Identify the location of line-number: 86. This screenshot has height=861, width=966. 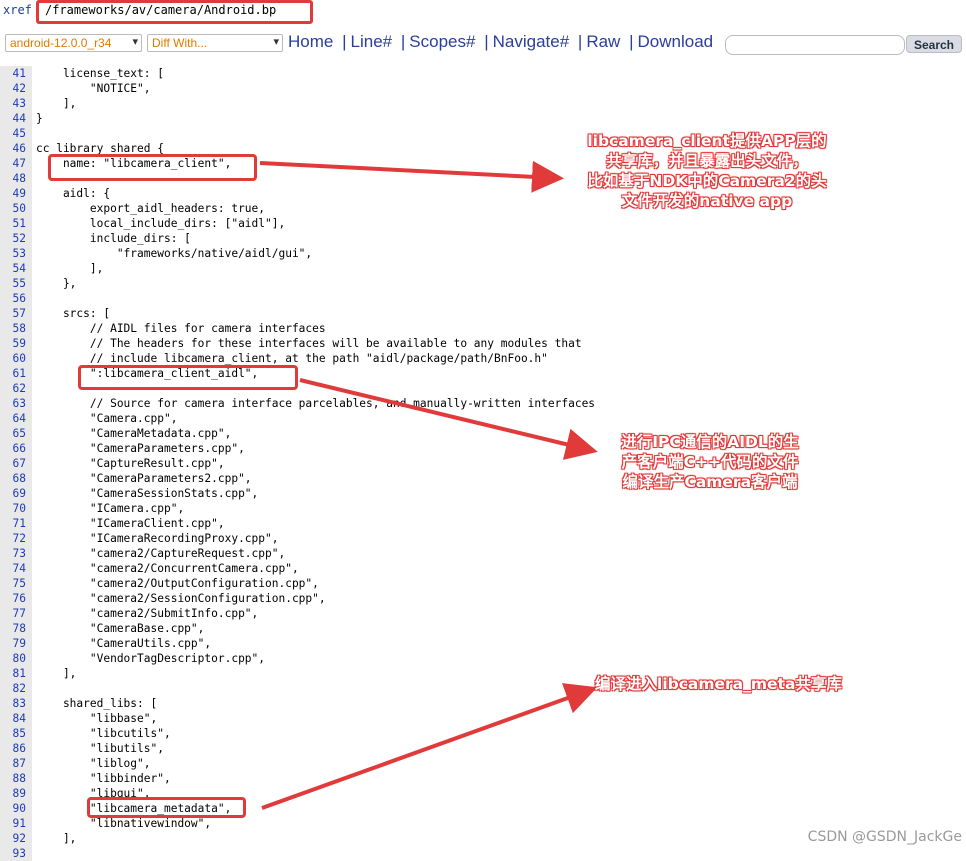
(13, 748).